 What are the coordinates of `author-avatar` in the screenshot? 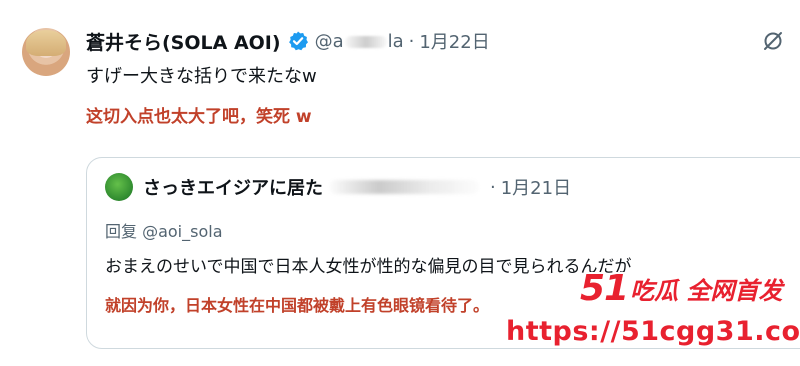 It's located at (46, 52).